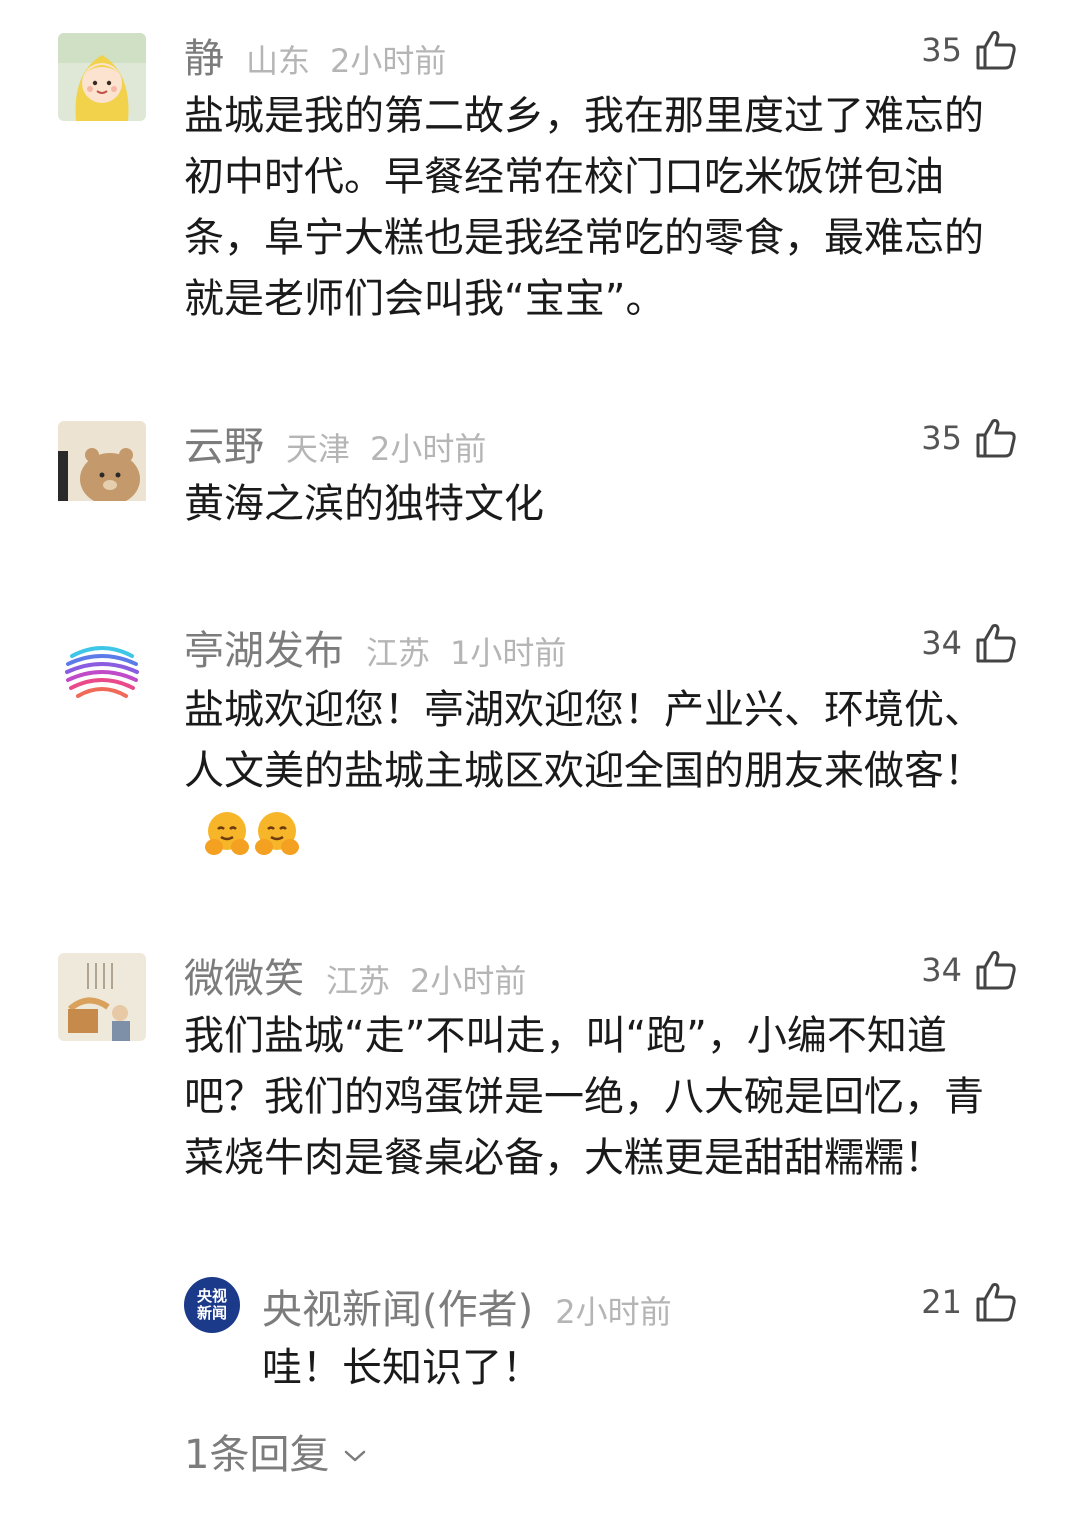 The width and height of the screenshot is (1080, 1513). I want to click on hugging-face-emoji-icon, so click(252, 834).